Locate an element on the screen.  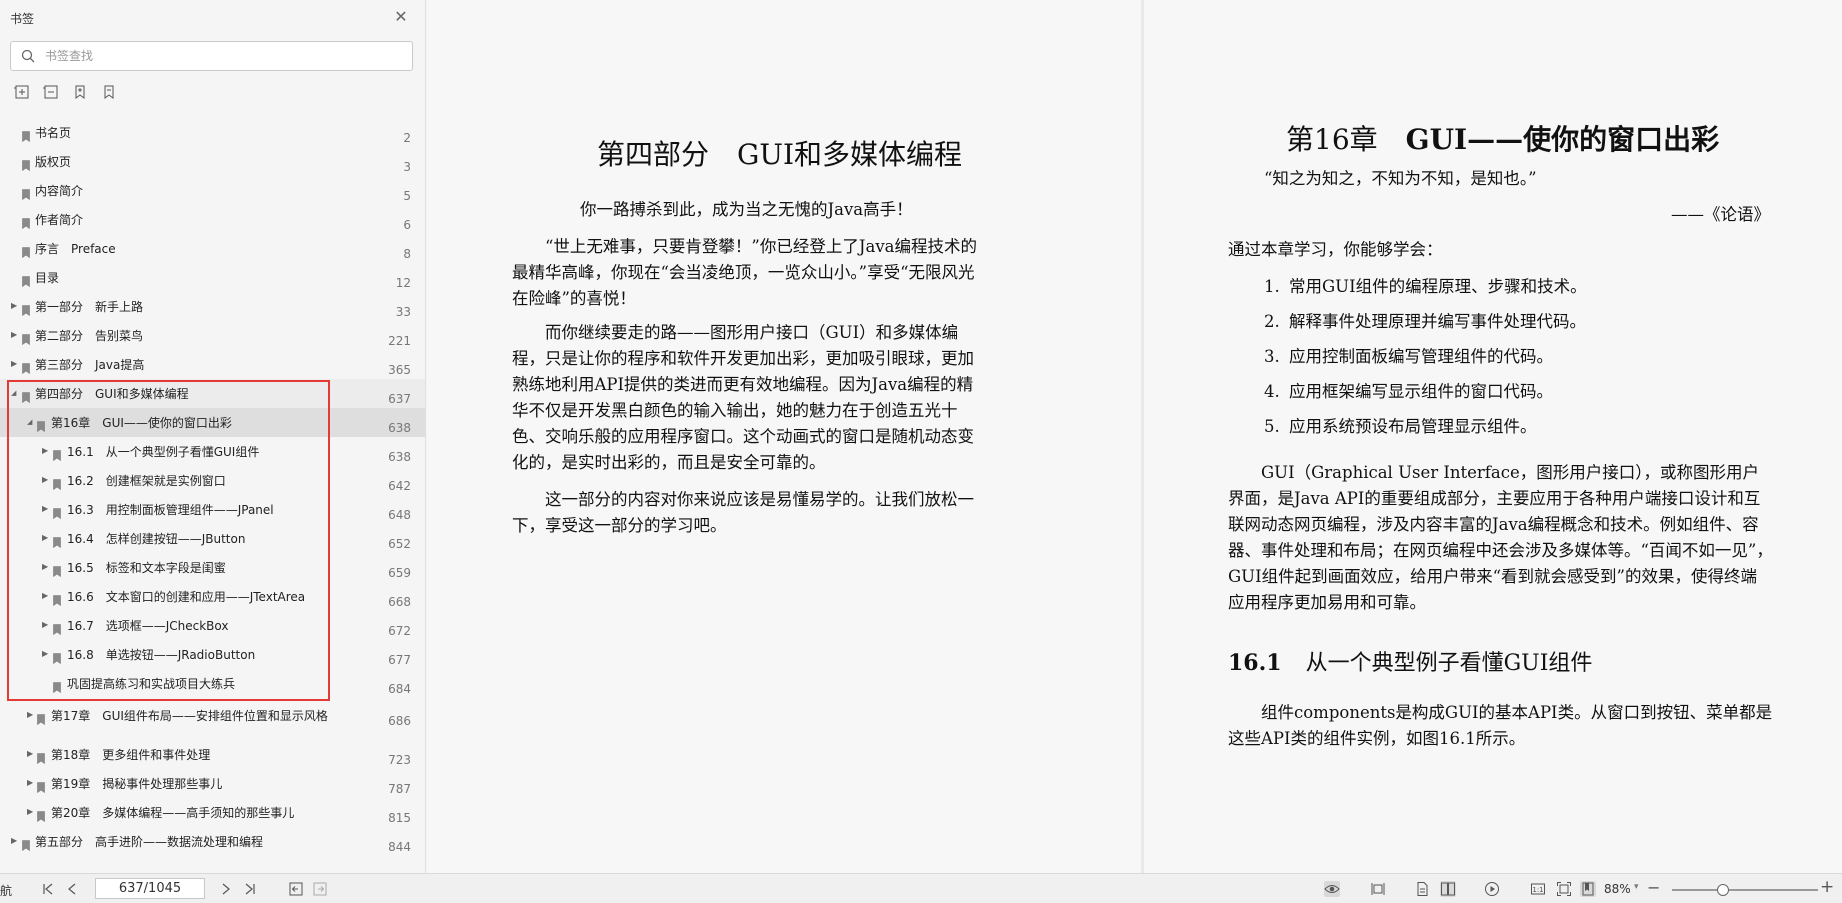
two-page-icon is located at coordinates (1448, 889).